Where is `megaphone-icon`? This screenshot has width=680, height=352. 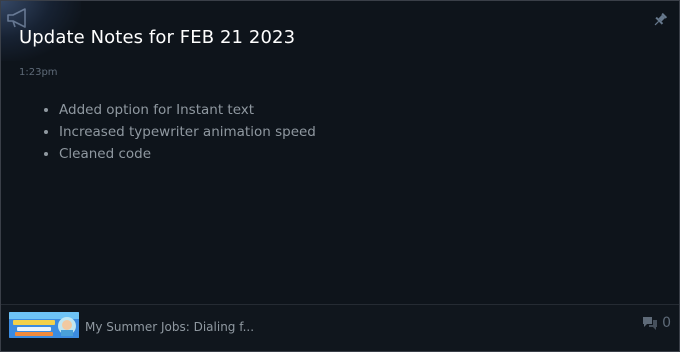
megaphone-icon is located at coordinates (16, 18).